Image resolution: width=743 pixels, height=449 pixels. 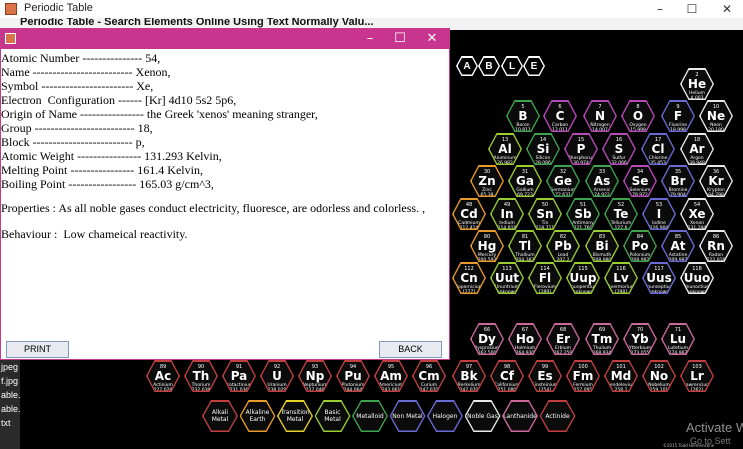 What do you see at coordinates (716, 181) in the screenshot?
I see `element-hex-kr: 36 Kr Krypton 84.798` at bounding box center [716, 181].